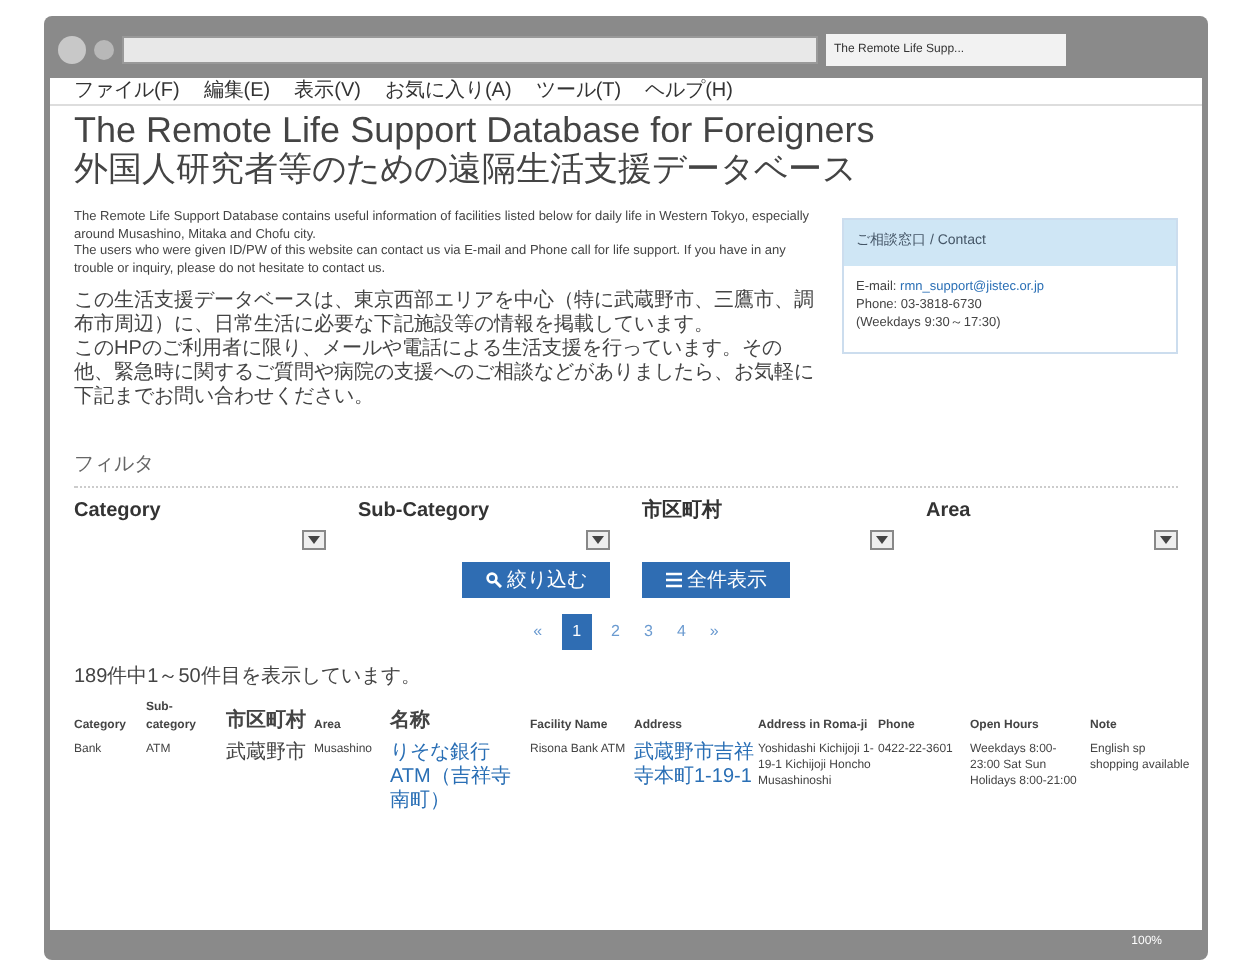 The width and height of the screenshot is (1252, 978). Describe the element at coordinates (458, 778) in the screenshot. I see `table-link: りそな銀行 ATM（吉祥寺南町）` at that location.